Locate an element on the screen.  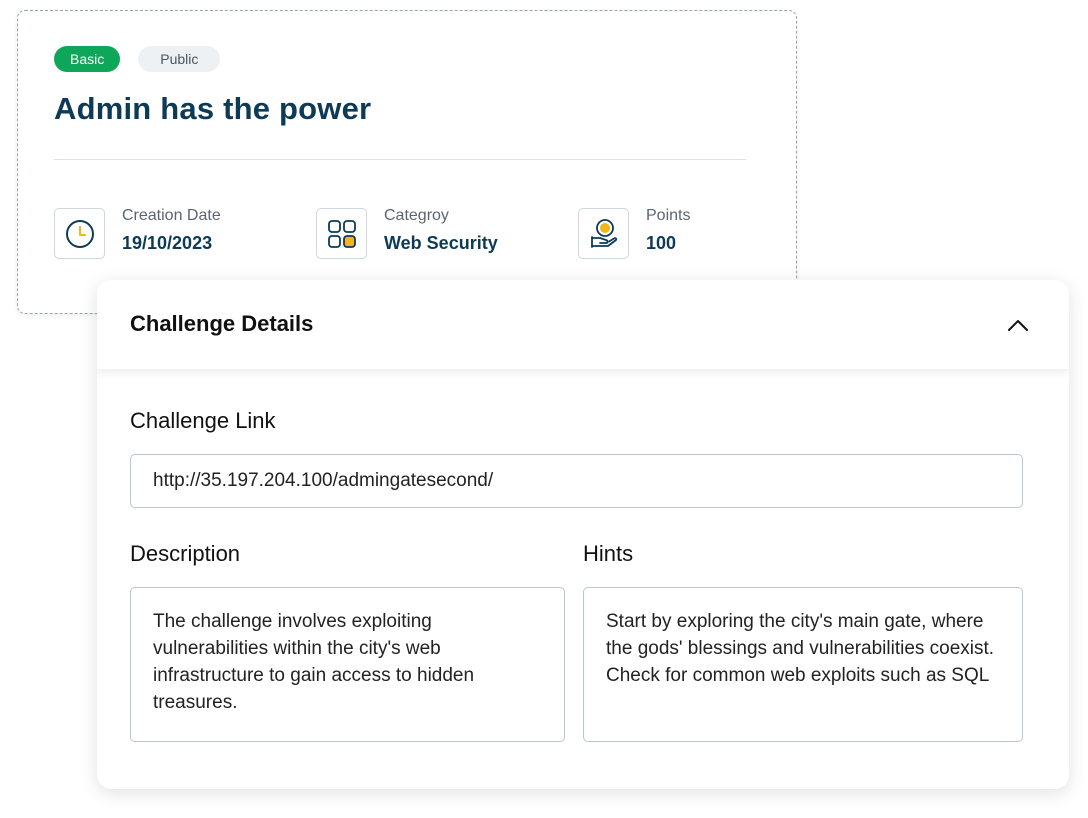
collapse-button is located at coordinates (1018, 325).